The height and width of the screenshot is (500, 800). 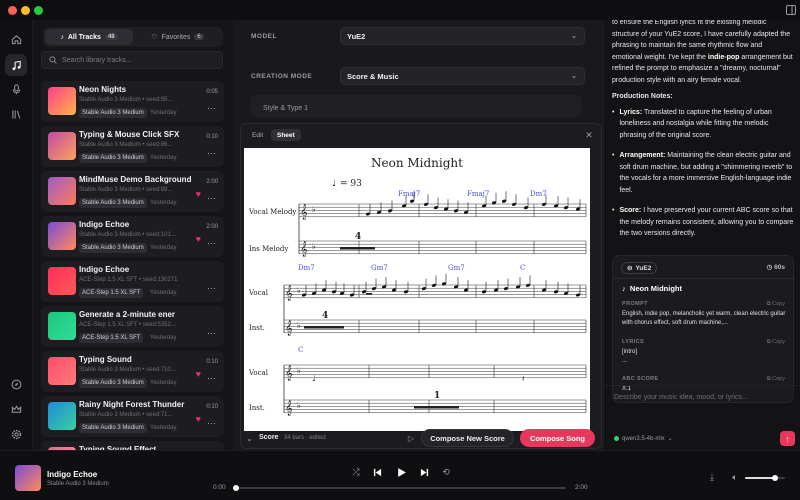 I want to click on copy-lyrics-button: ⧉ Copy, so click(x=776, y=342).